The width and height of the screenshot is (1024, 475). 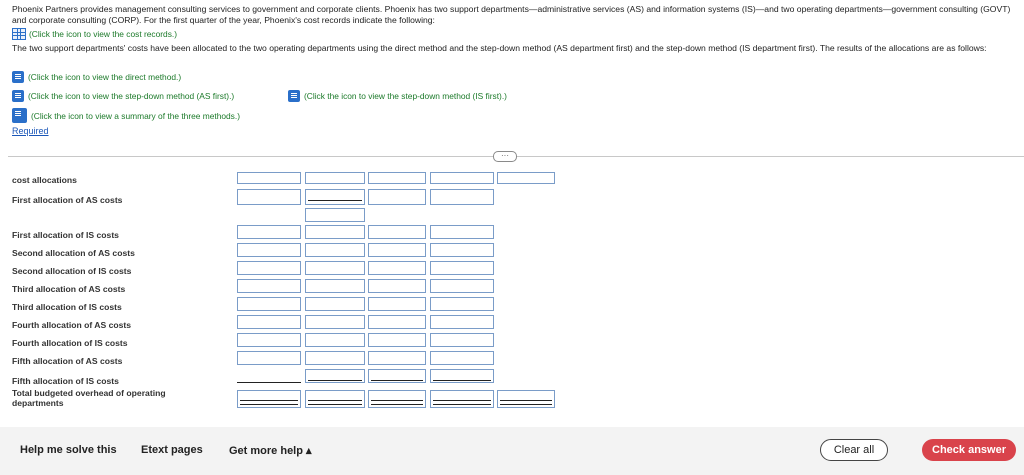 What do you see at coordinates (969, 450) in the screenshot?
I see `check-answer-button: Check answer` at bounding box center [969, 450].